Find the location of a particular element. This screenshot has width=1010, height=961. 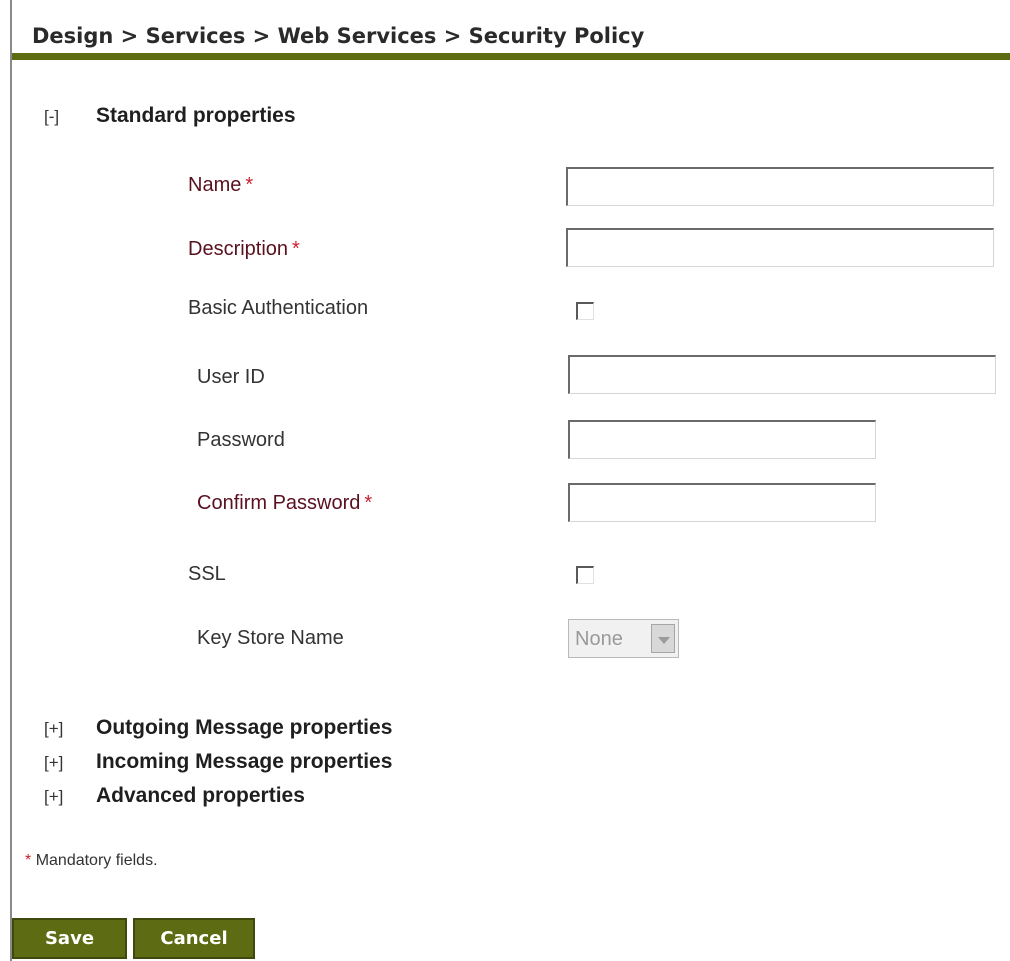

outgoing-message-properties-header: [+] Outgoing Message properties is located at coordinates (218, 728).